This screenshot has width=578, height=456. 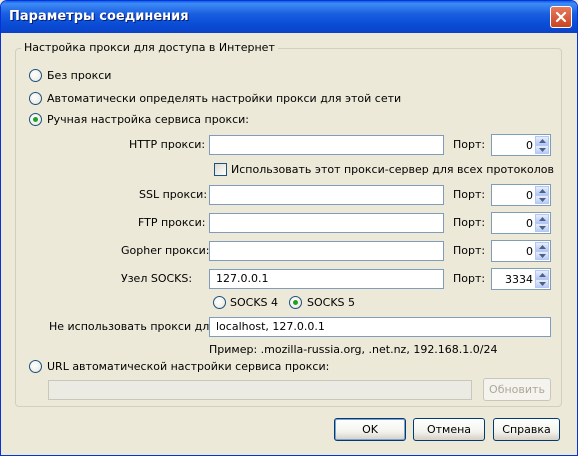 I want to click on gopher-port-spinner: 0, so click(x=521, y=251).